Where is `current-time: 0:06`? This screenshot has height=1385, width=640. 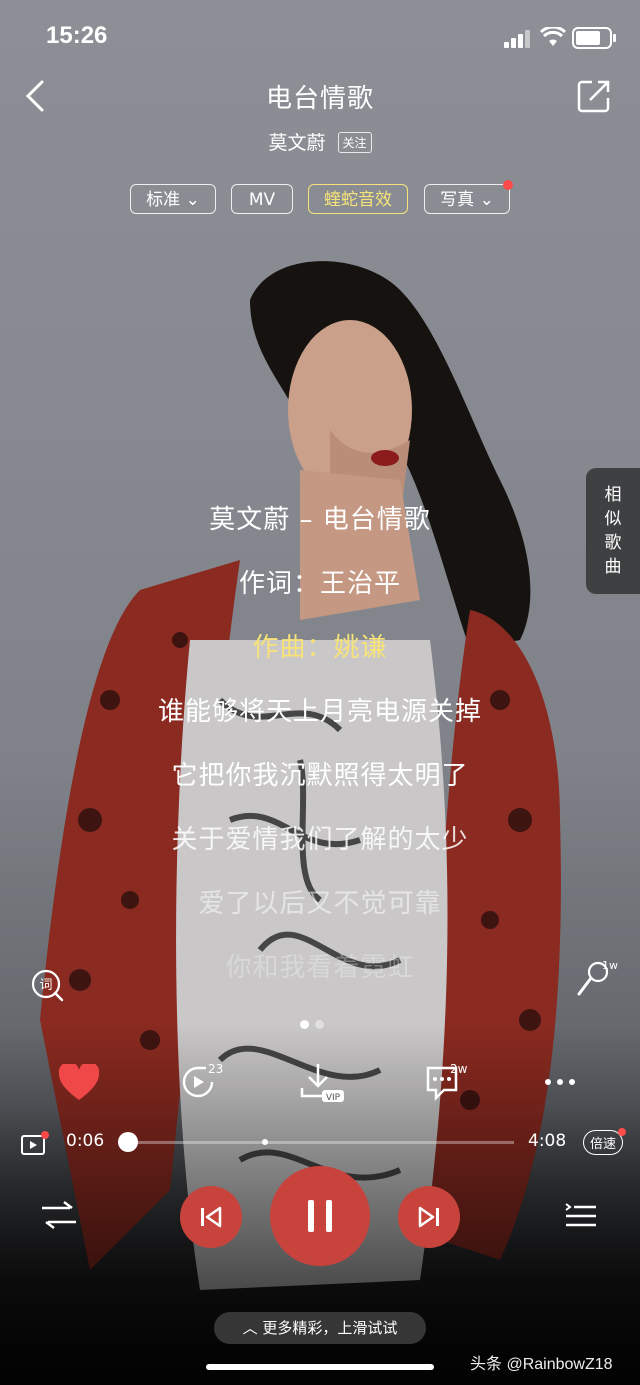
current-time: 0:06 is located at coordinates (85, 1141).